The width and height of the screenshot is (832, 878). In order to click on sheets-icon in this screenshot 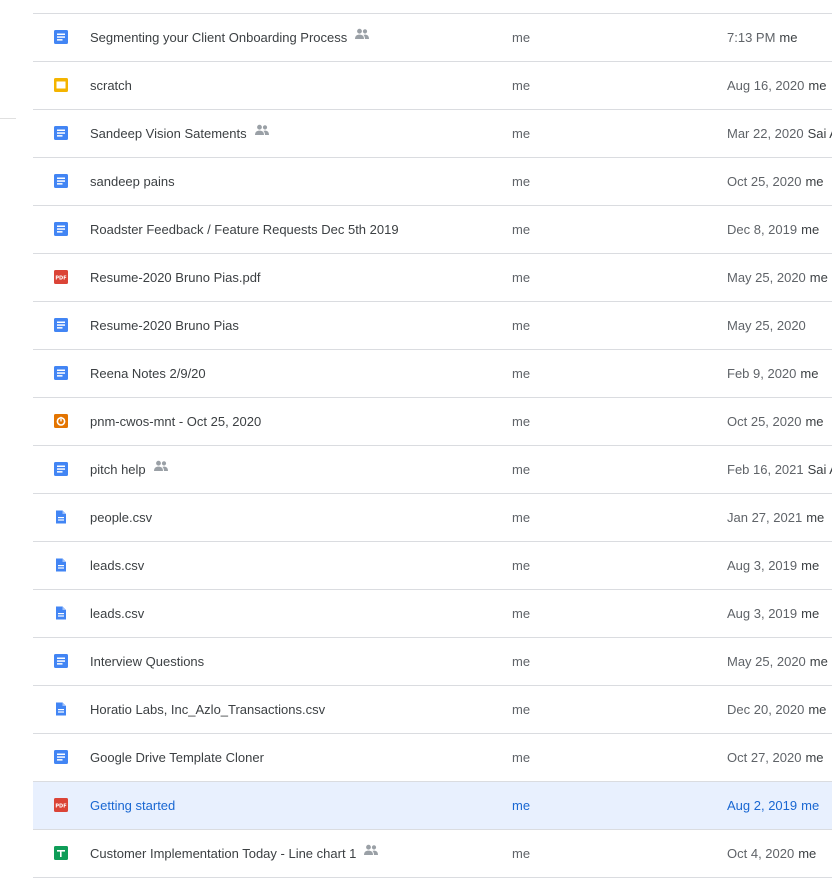, I will do `click(61, 853)`.